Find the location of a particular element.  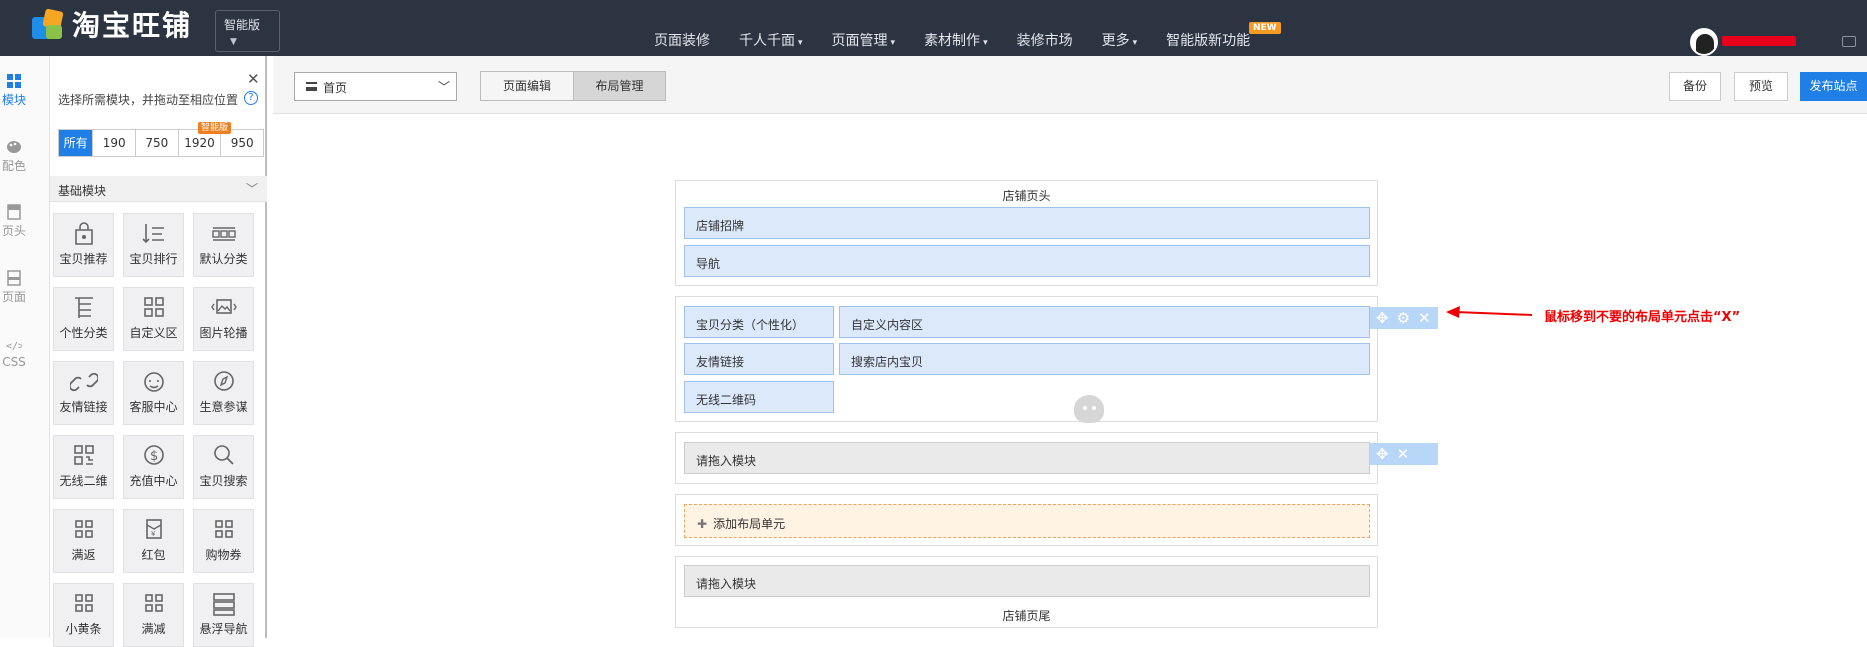

rail-item-label: 页头 is located at coordinates (13, 231).